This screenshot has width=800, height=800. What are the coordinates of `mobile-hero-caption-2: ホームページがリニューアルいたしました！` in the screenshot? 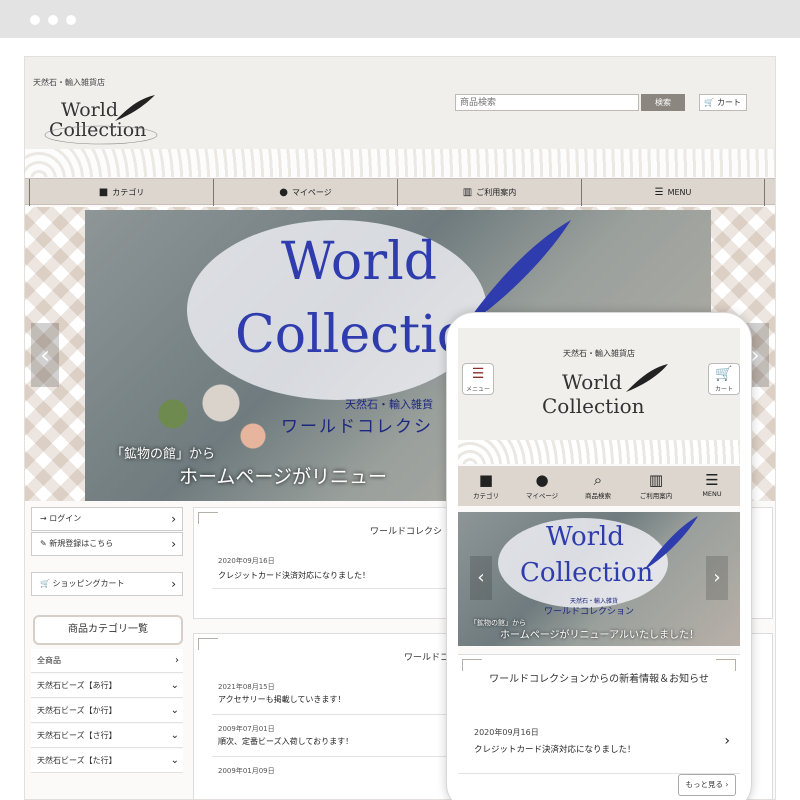 It's located at (599, 635).